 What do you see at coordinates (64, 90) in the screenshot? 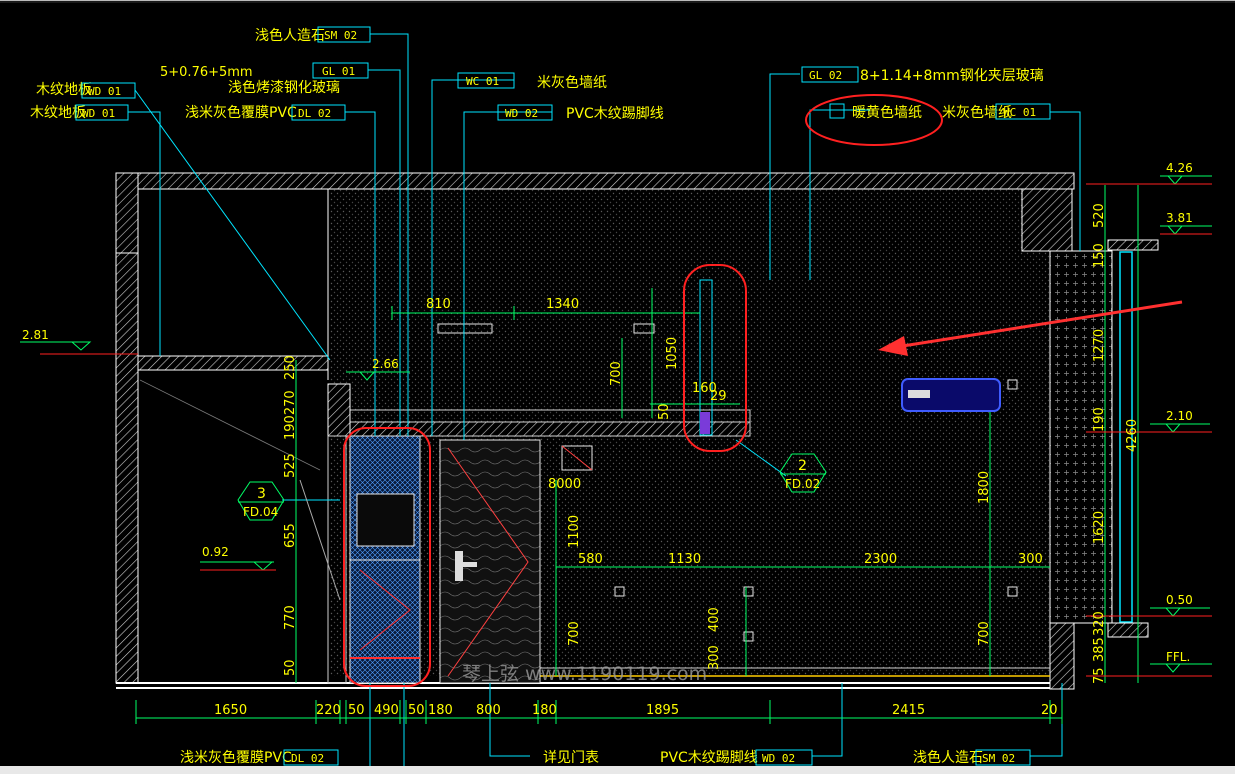
I see `callout-c8: 木纹地板` at bounding box center [64, 90].